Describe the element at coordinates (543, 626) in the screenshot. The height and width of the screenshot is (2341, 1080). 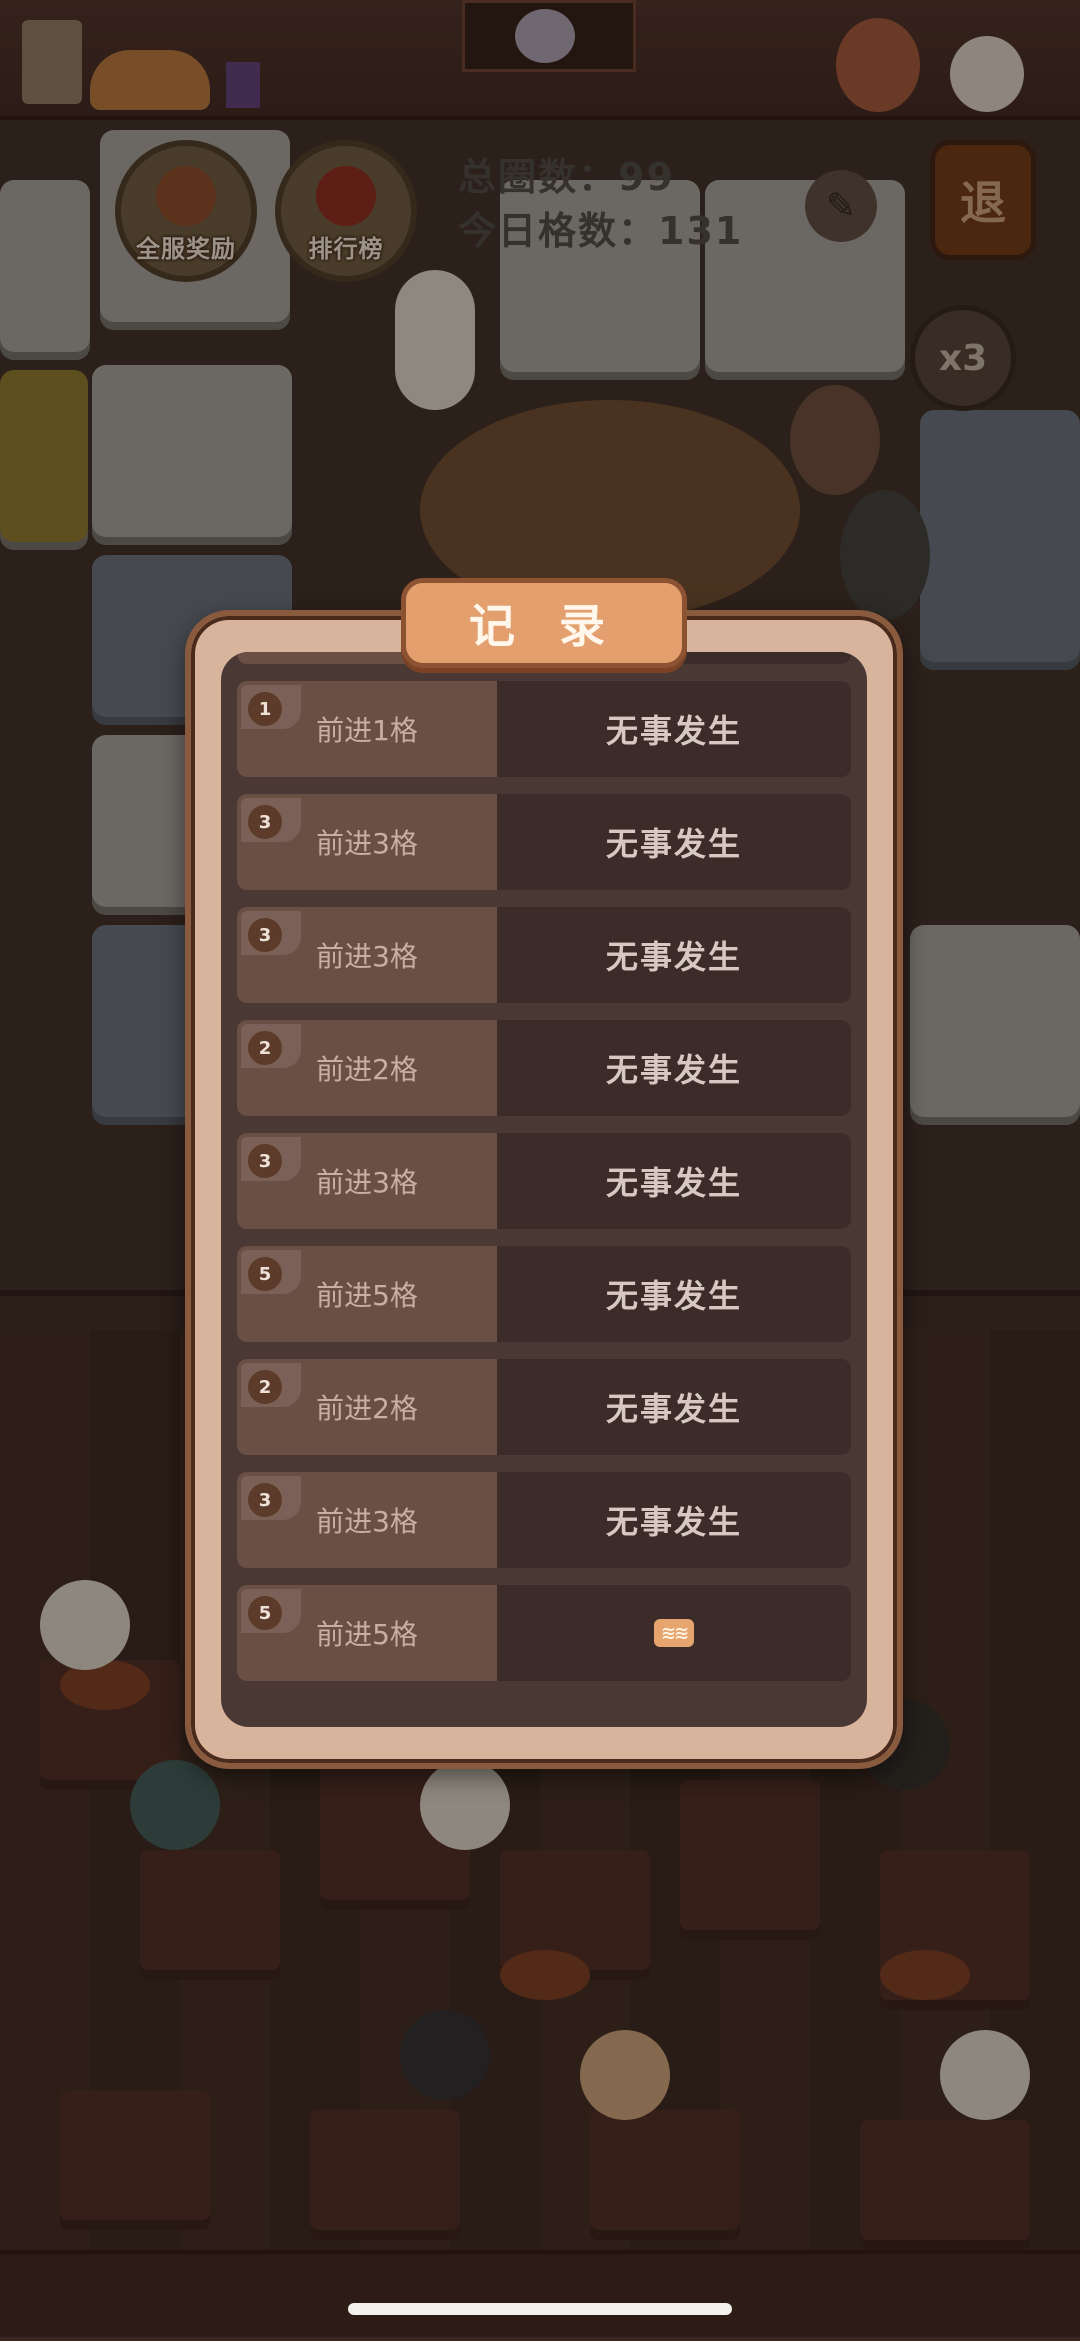
I see `record-title-text: 记 录` at that location.